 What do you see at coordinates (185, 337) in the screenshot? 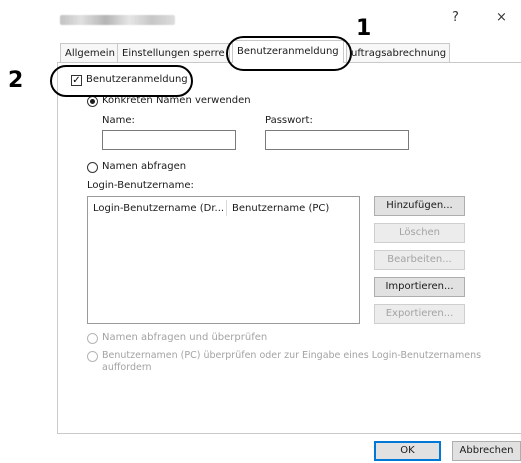
I see `radio-prompt-and-verify-label: Namen abfragen und überprüfen` at bounding box center [185, 337].